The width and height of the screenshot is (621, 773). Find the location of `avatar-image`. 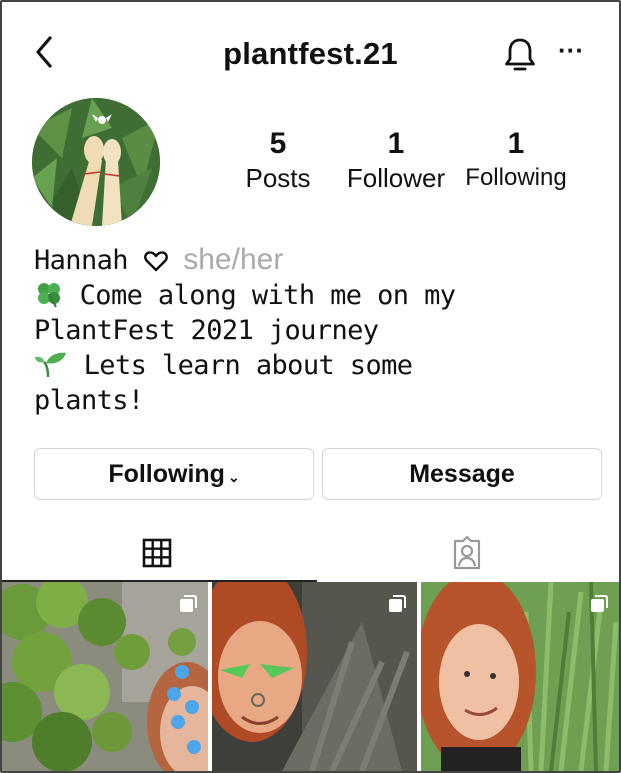

avatar-image is located at coordinates (96, 162).